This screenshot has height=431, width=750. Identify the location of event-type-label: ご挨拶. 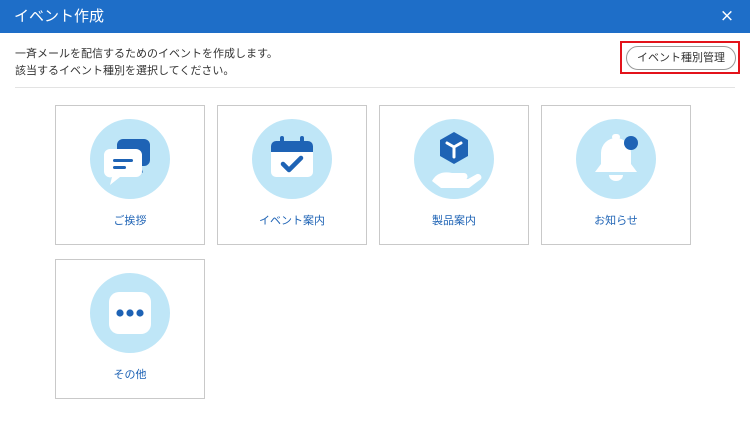
(130, 220).